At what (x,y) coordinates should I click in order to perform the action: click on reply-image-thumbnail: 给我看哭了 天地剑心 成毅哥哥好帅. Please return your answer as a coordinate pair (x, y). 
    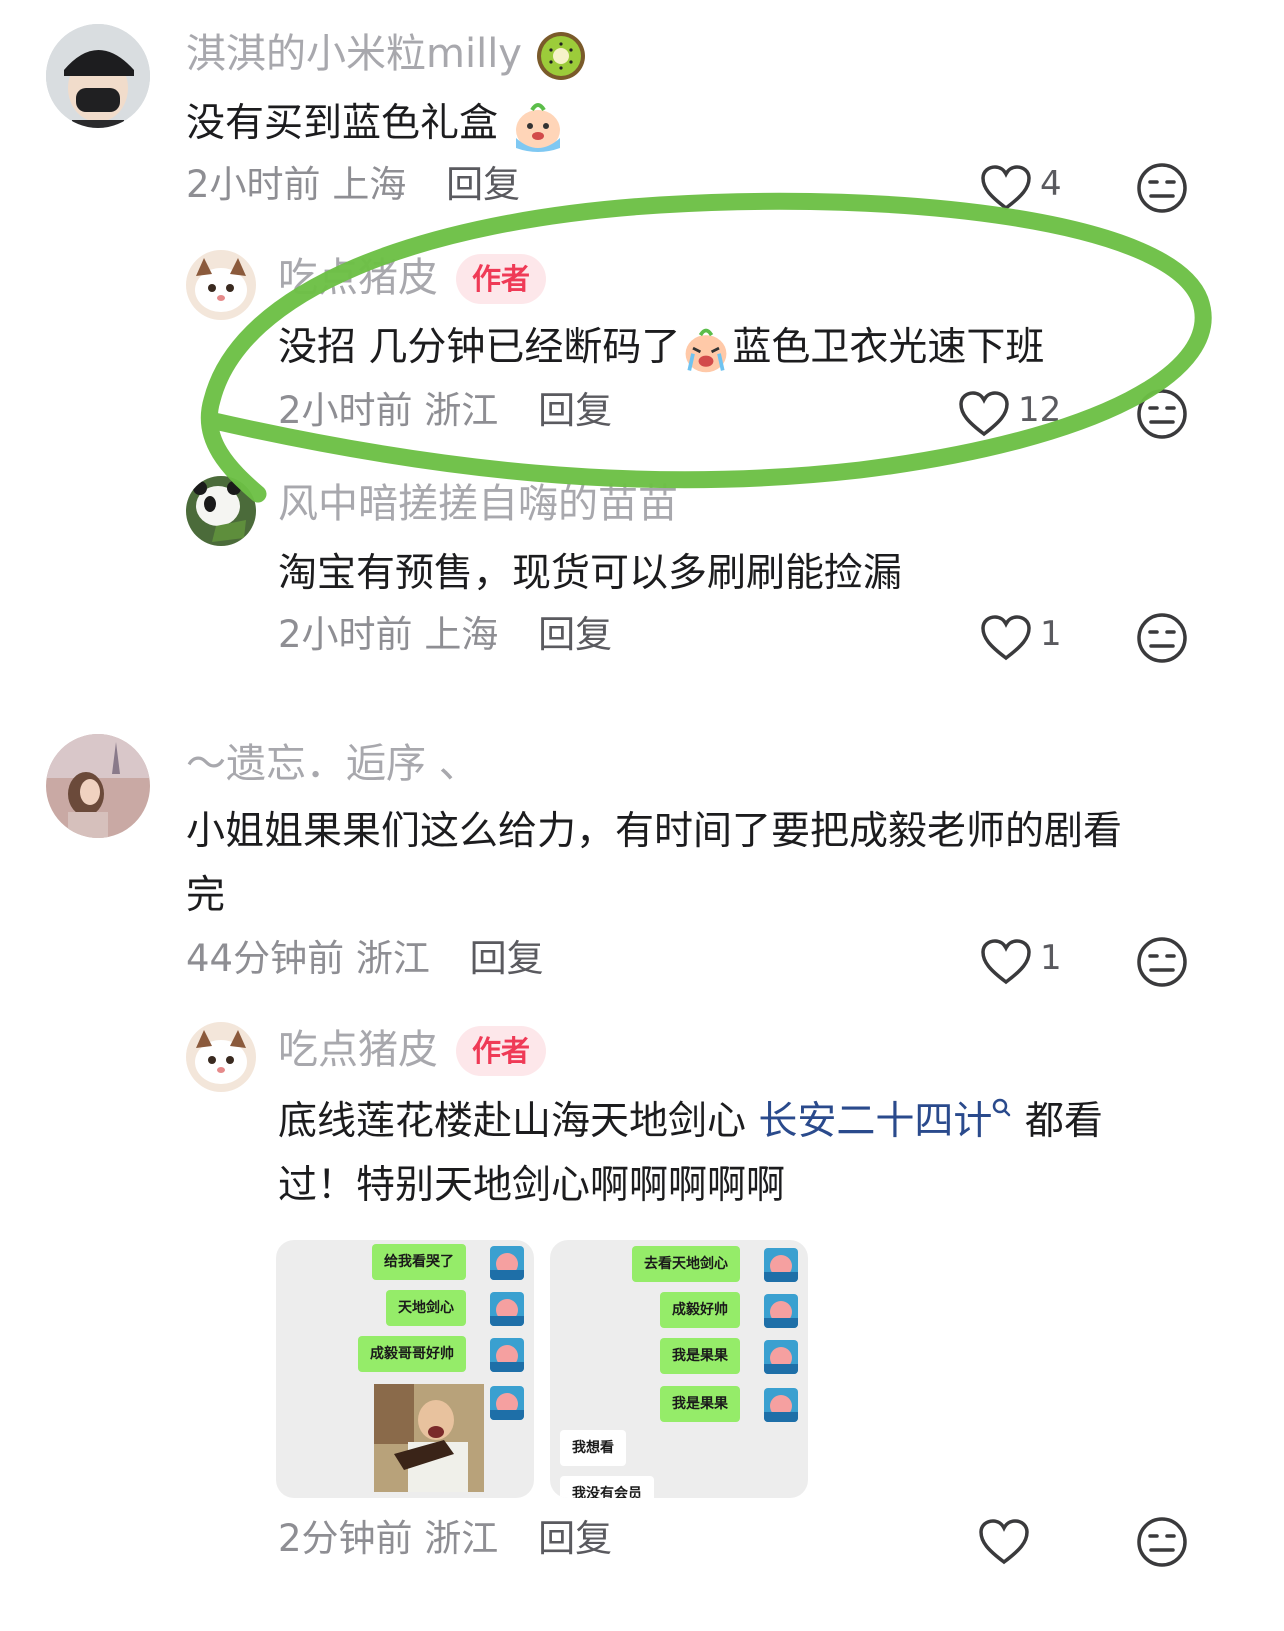
    Looking at the image, I should click on (405, 1369).